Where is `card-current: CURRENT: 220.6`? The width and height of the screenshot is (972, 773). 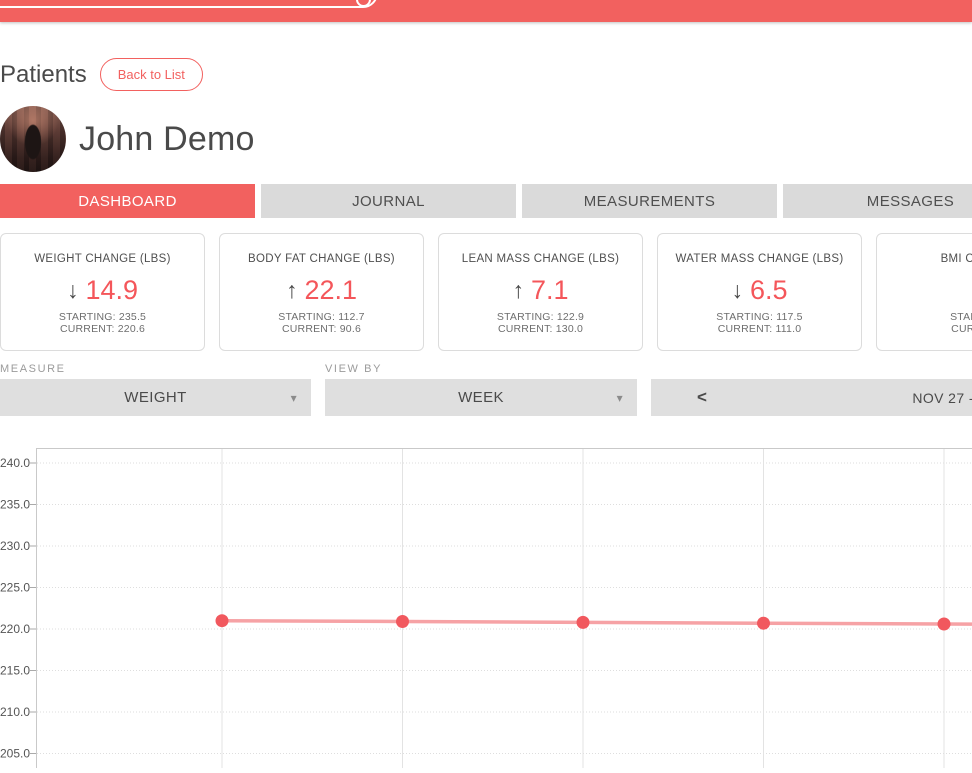
card-current: CURRENT: 220.6 is located at coordinates (102, 328).